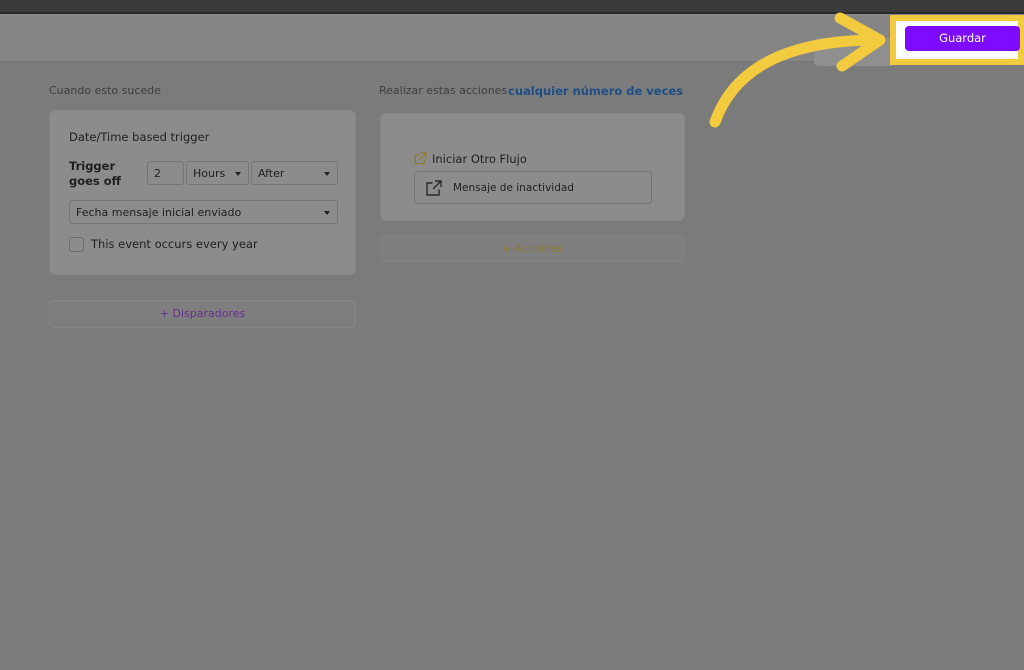 Image resolution: width=1024 pixels, height=670 pixels. What do you see at coordinates (139, 137) in the screenshot?
I see `trigger-title: Date/Time based trigger` at bounding box center [139, 137].